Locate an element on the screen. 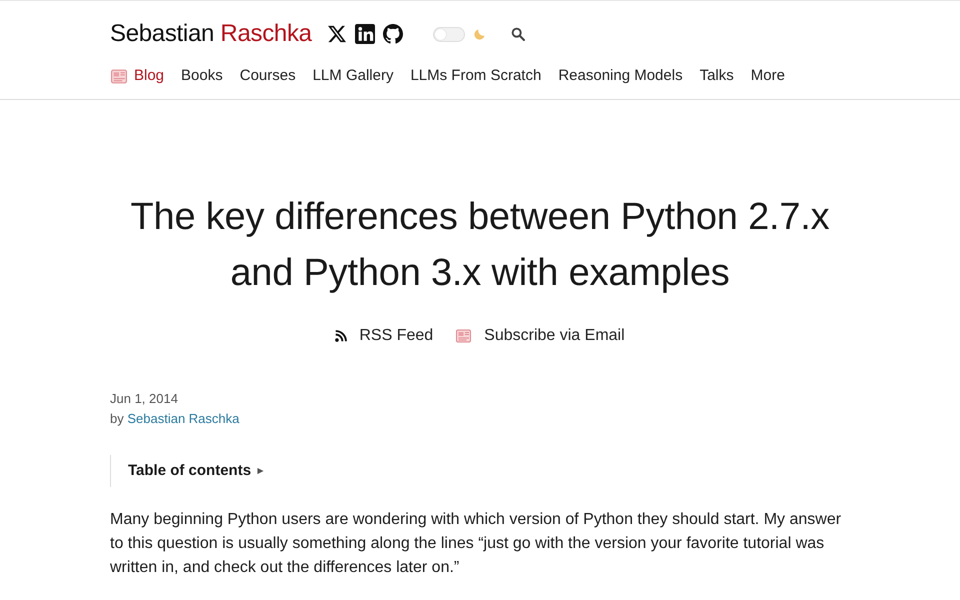 Image resolution: width=960 pixels, height=600 pixels. byline-prefix: by is located at coordinates (117, 418).